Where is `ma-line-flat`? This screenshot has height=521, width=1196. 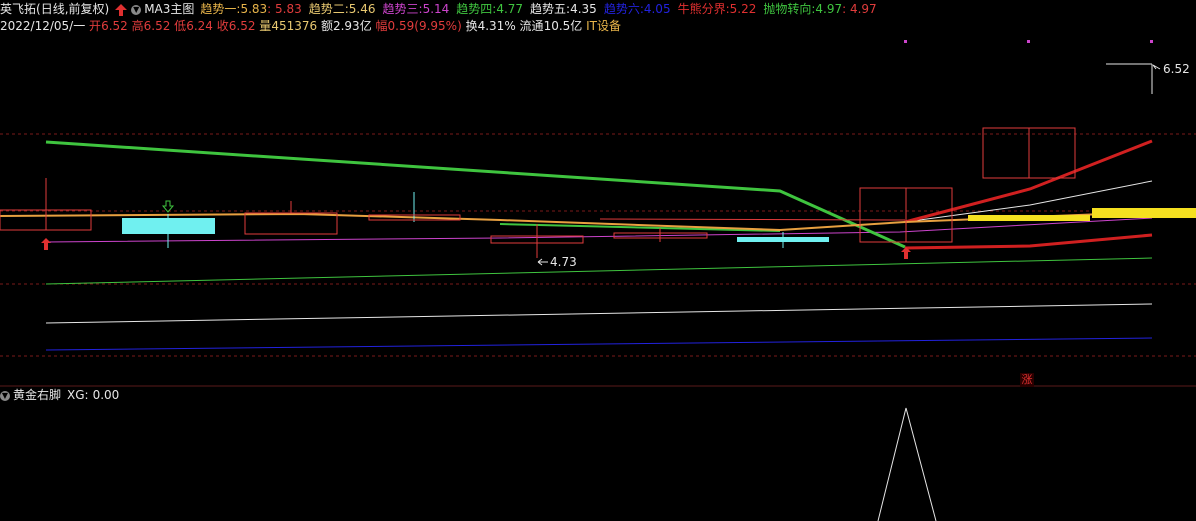 ma-line-flat is located at coordinates (752, 219).